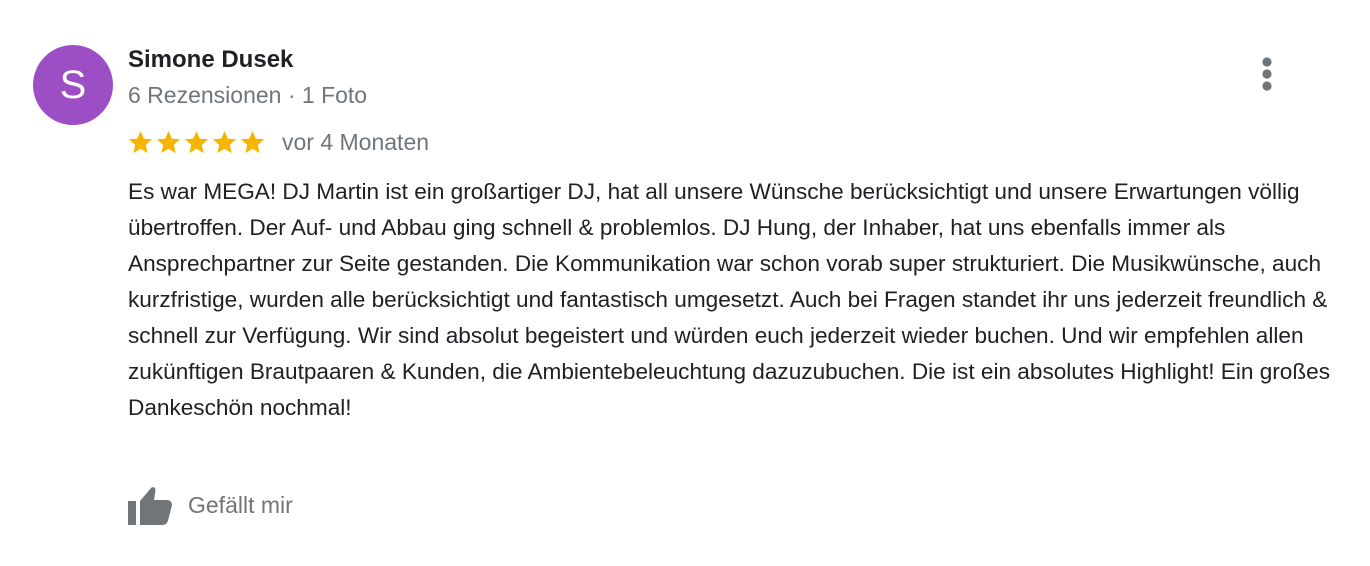  I want to click on review-time: vor 4 Monaten, so click(356, 141).